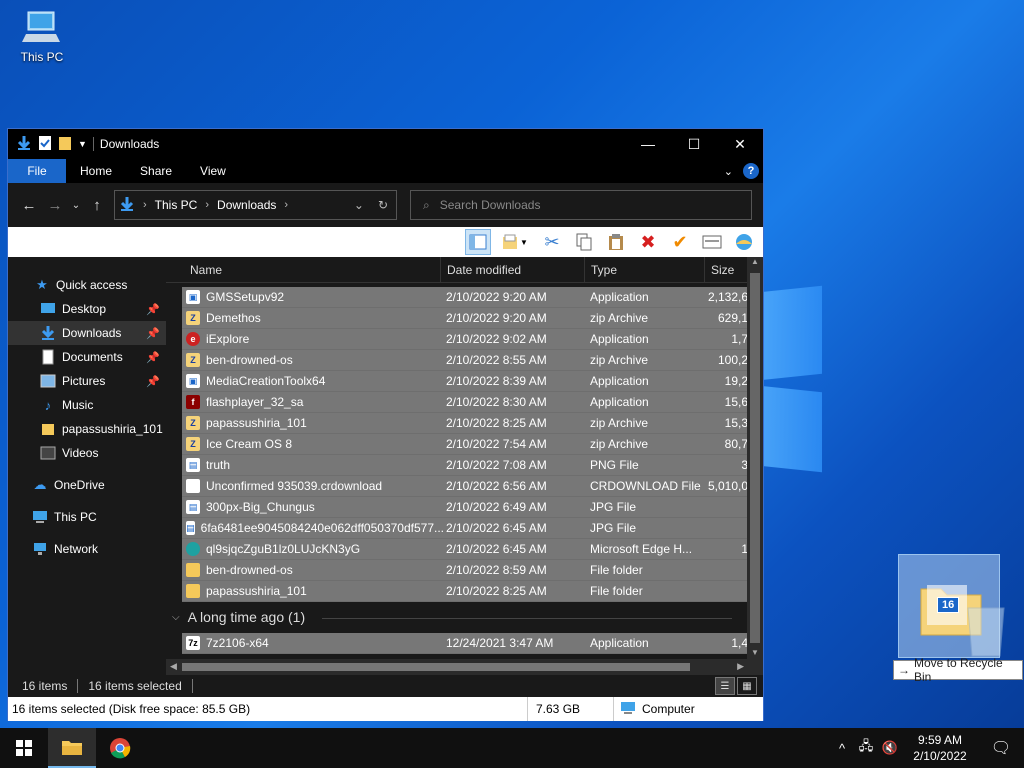 The width and height of the screenshot is (1024, 768). I want to click on sidebar-item-documents: Documents 📌, so click(87, 357).